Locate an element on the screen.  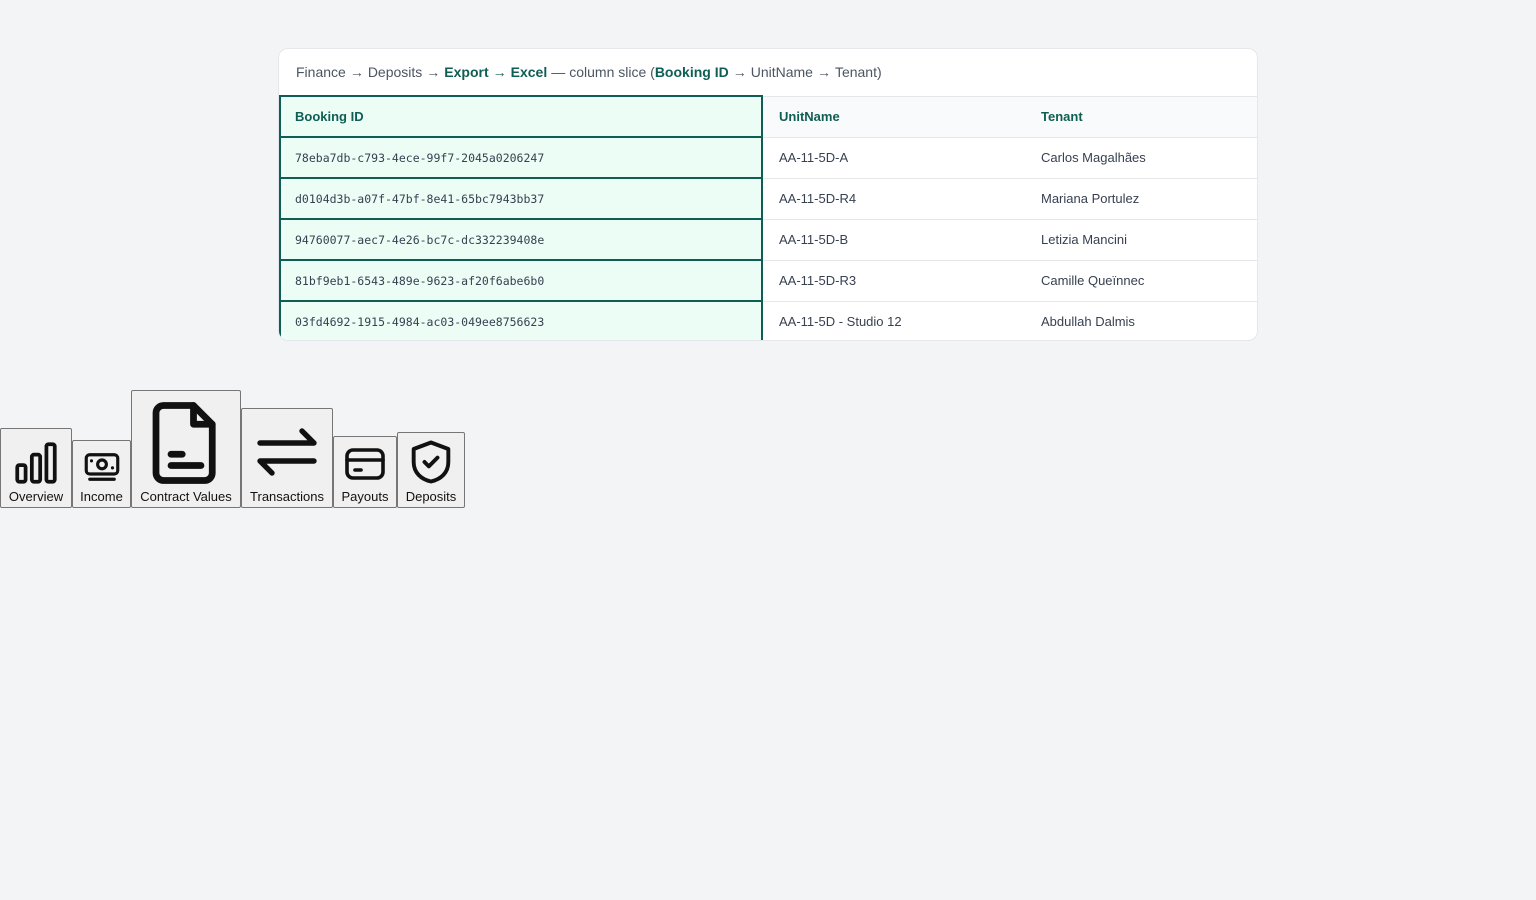
column-header-tenant: Tenant is located at coordinates (1141, 116).